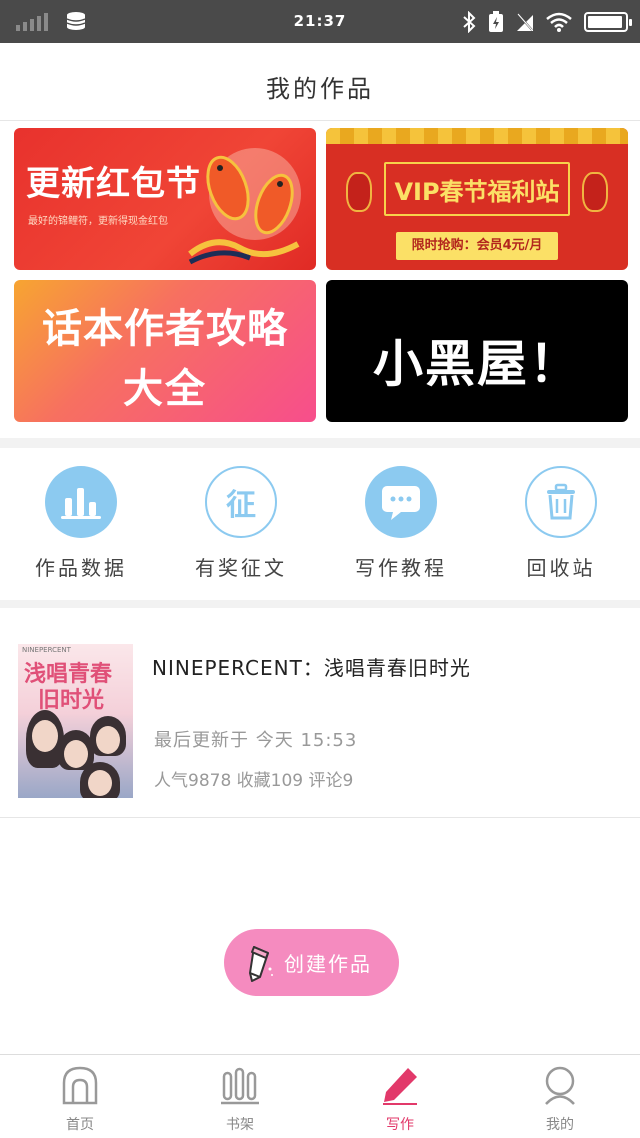 This screenshot has height=1138, width=640. Describe the element at coordinates (75, 721) in the screenshot. I see `book-cover: NINEPERCENT 浅唱青春 旧时光` at that location.